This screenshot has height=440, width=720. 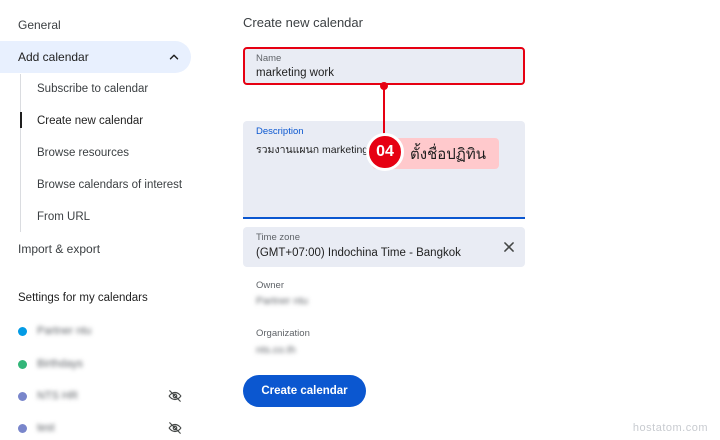 I want to click on calendar-item: NTS HR, so click(x=103, y=396).